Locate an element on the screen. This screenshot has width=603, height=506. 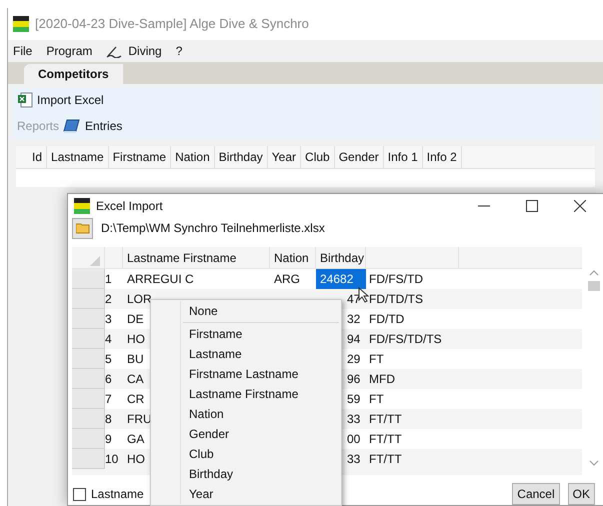
window-title: [2020-04-23 Dive-Sample] Alge Dive & Synchro is located at coordinates (172, 24).